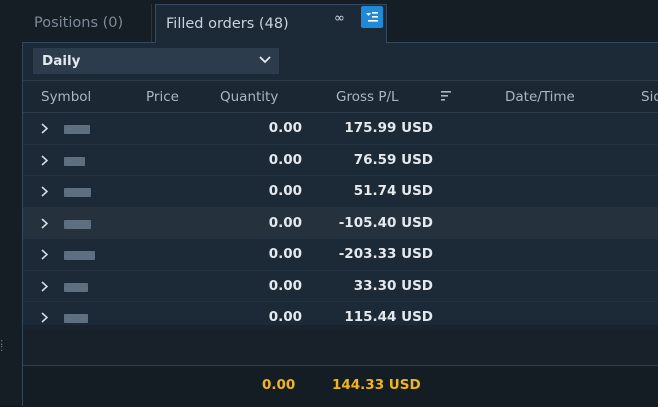  What do you see at coordinates (279, 385) in the screenshot?
I see `total-quantity: 0.00` at bounding box center [279, 385].